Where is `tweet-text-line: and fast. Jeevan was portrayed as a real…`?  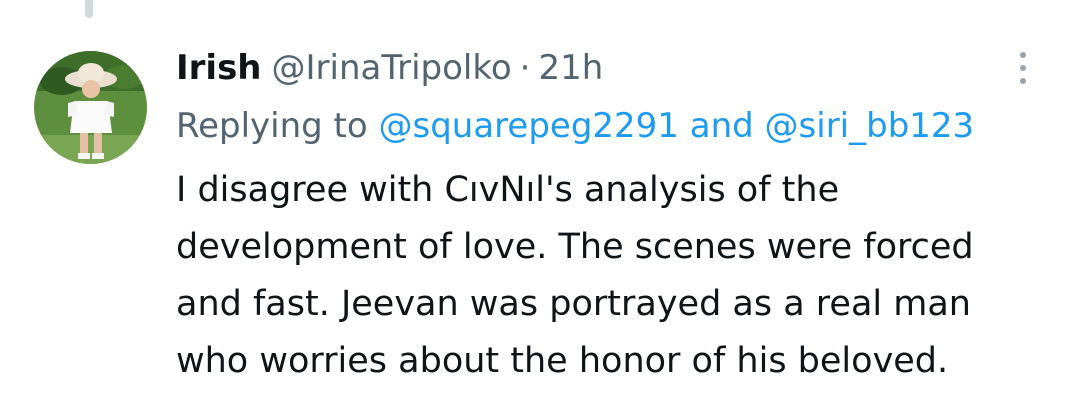 tweet-text-line: and fast. Jeevan was portrayed as a real… is located at coordinates (573, 304).